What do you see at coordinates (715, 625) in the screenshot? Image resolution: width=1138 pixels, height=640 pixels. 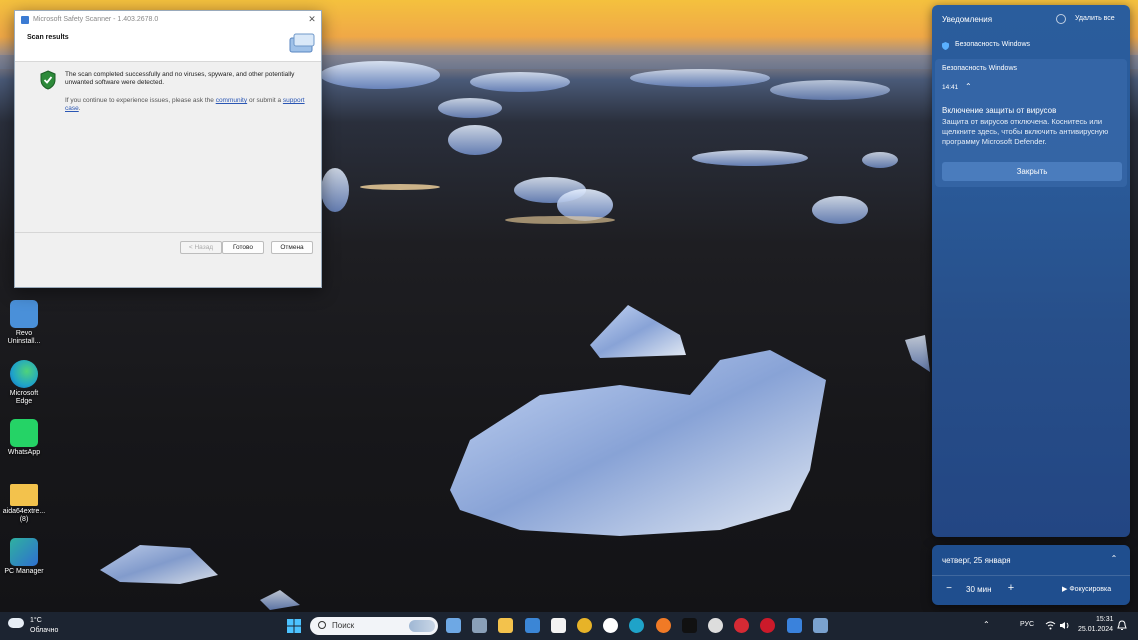 I see `speedtest-icon` at bounding box center [715, 625].